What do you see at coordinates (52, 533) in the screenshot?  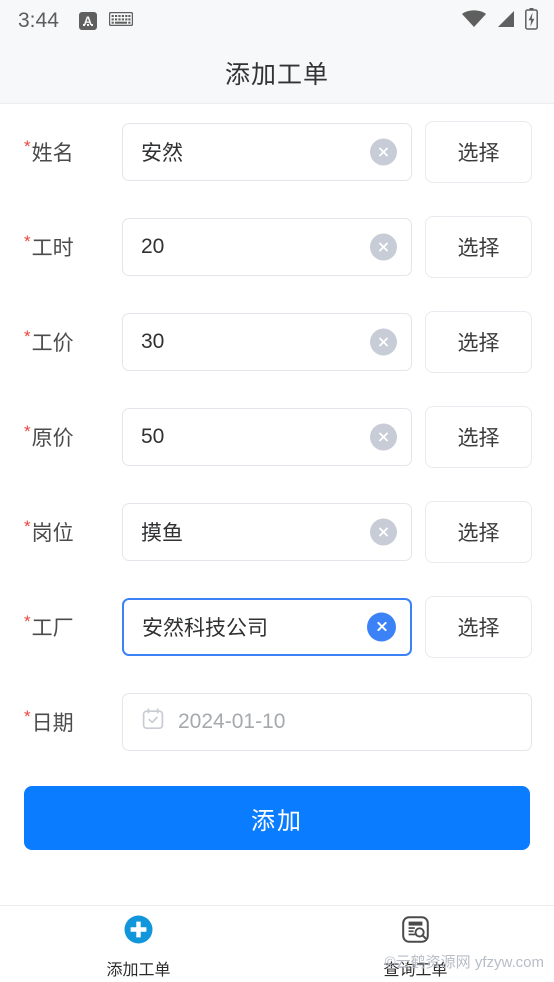 I see `field-label-text: 岗位` at bounding box center [52, 533].